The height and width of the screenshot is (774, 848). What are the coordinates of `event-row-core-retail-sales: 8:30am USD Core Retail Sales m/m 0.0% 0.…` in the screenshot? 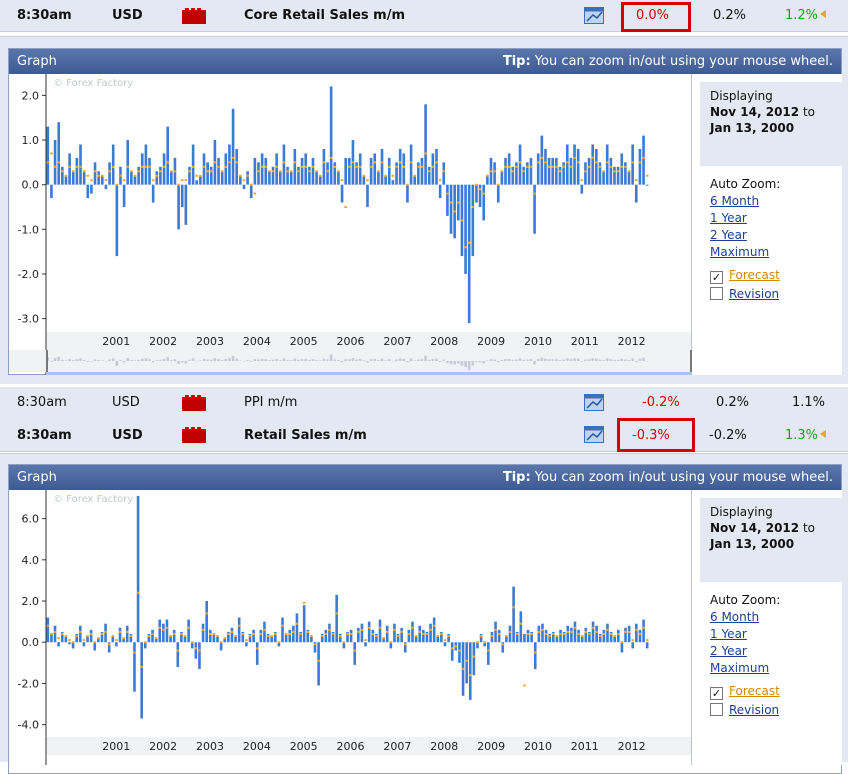 It's located at (424, 16).